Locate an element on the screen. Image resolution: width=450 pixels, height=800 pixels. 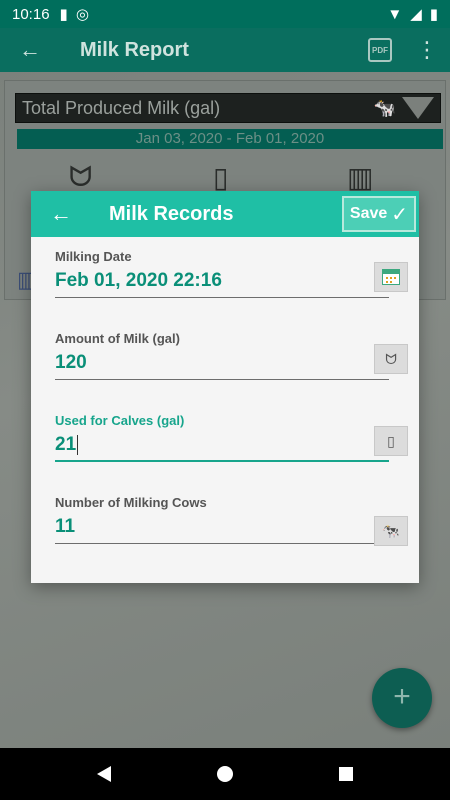
save-button: Save ✓ is located at coordinates (379, 214).